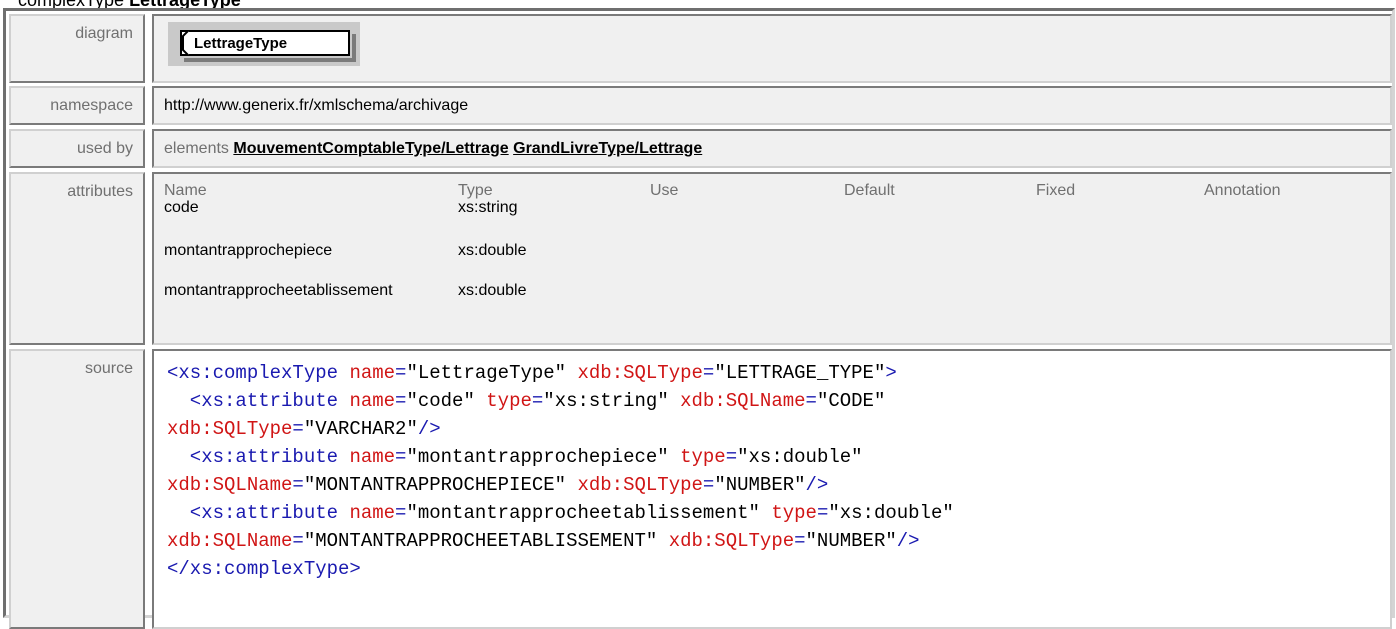 Image resolution: width=1396 pixels, height=629 pixels. I want to click on source-line: xdb:SQLType="VARCHAR2"/>, so click(560, 429).